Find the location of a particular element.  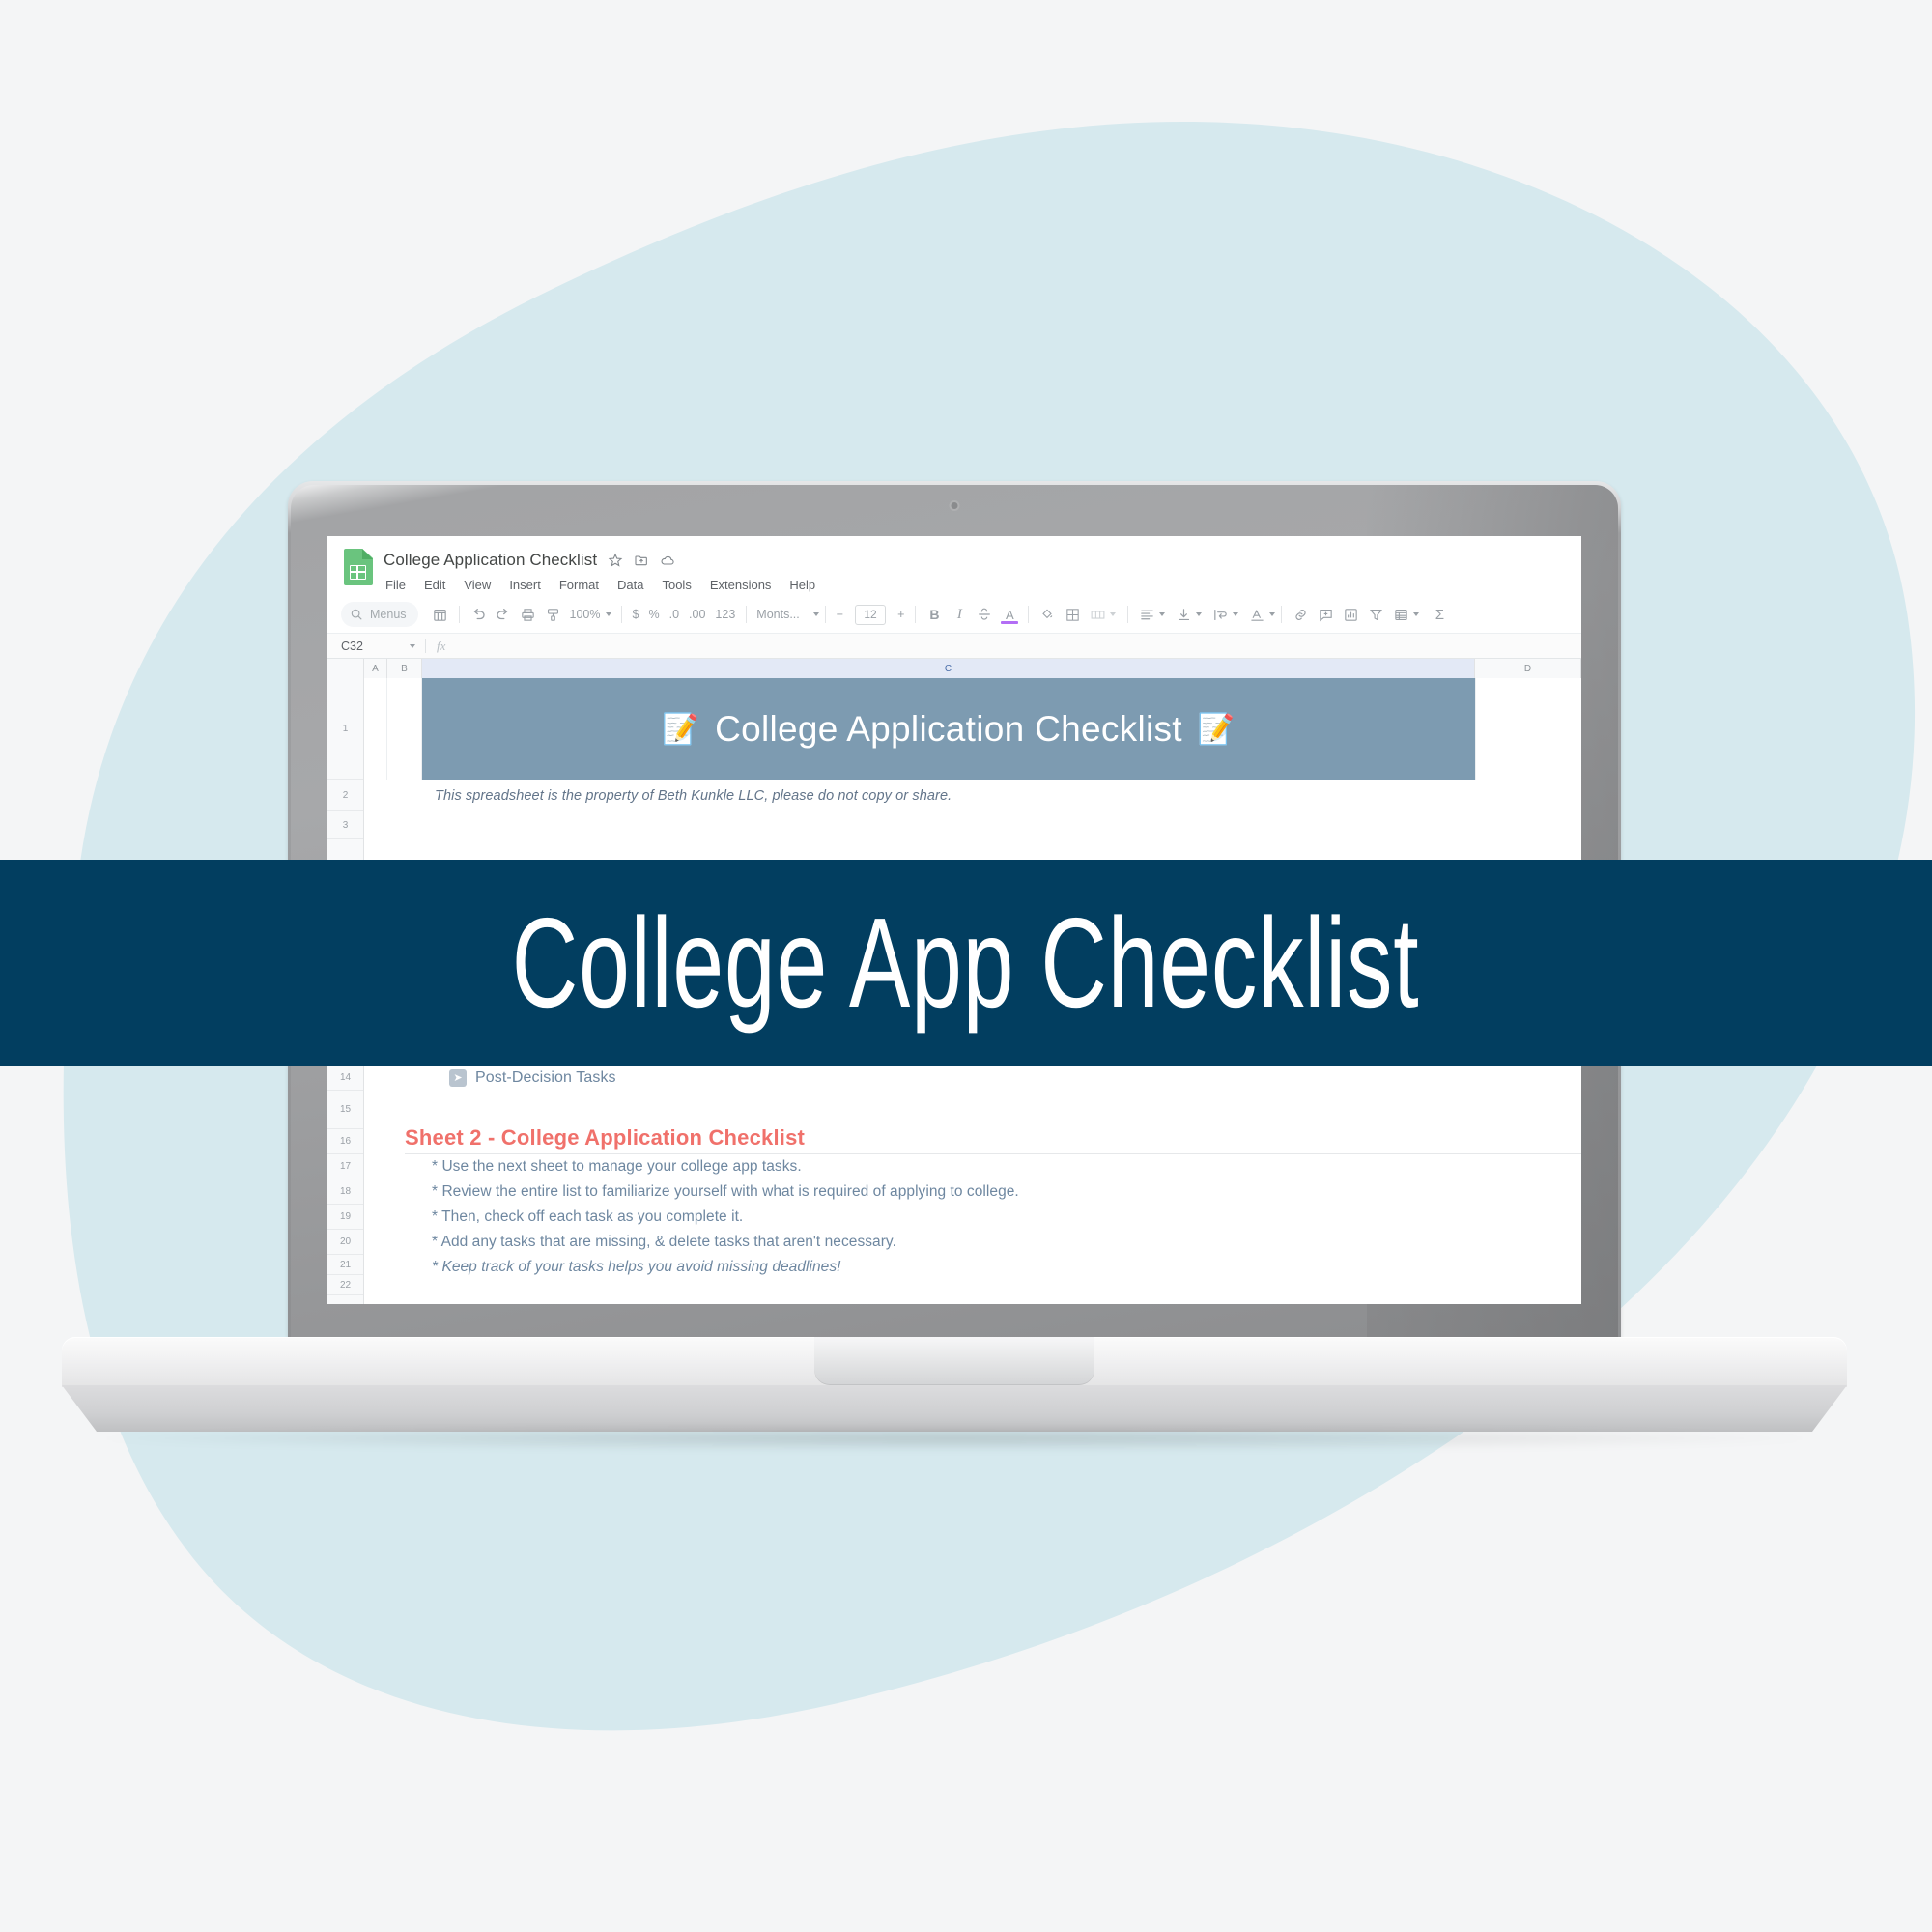

row-13: ➤ Post-Decision Tasks is located at coordinates (972, 1078).